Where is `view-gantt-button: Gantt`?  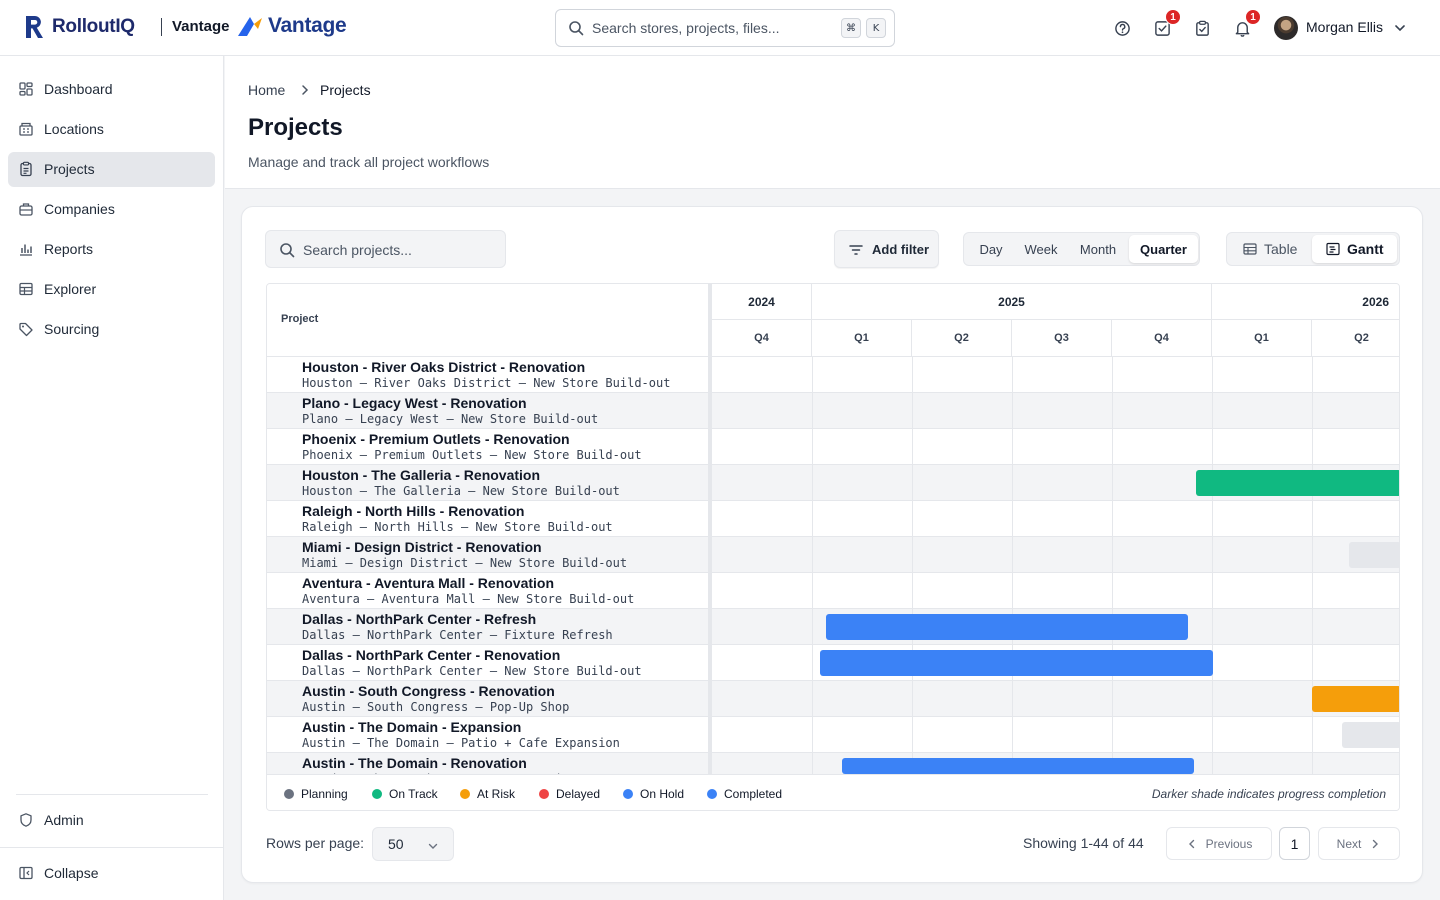
view-gantt-button: Gantt is located at coordinates (1354, 249).